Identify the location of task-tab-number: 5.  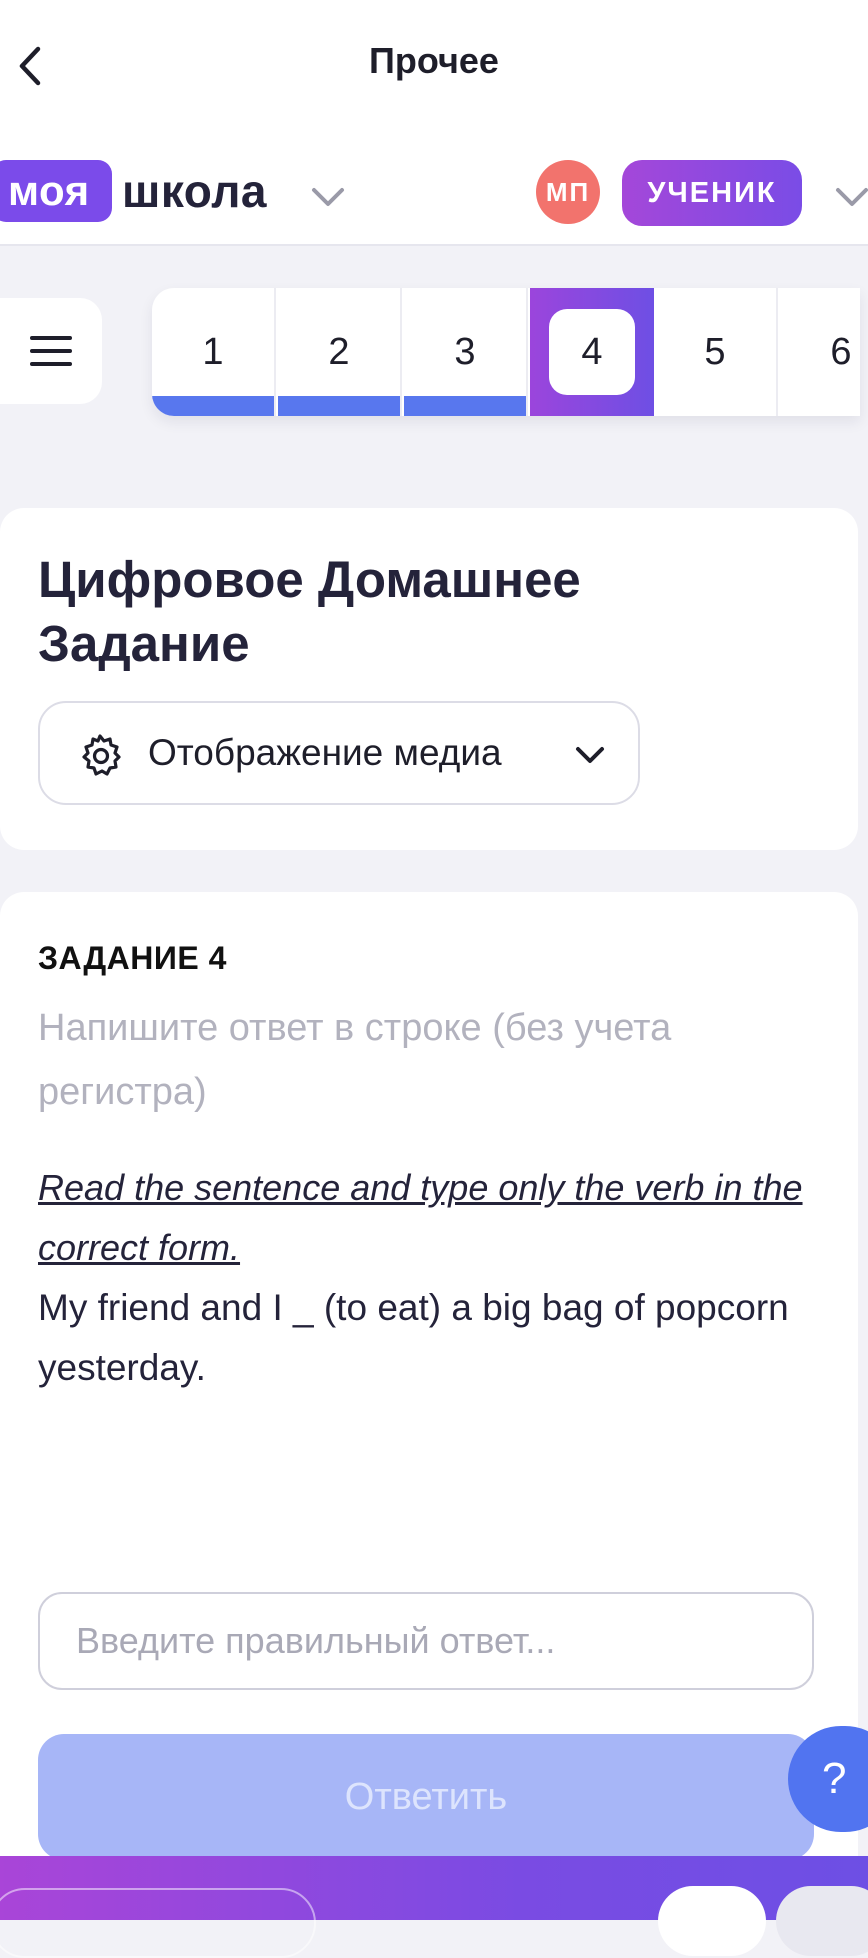
(715, 351).